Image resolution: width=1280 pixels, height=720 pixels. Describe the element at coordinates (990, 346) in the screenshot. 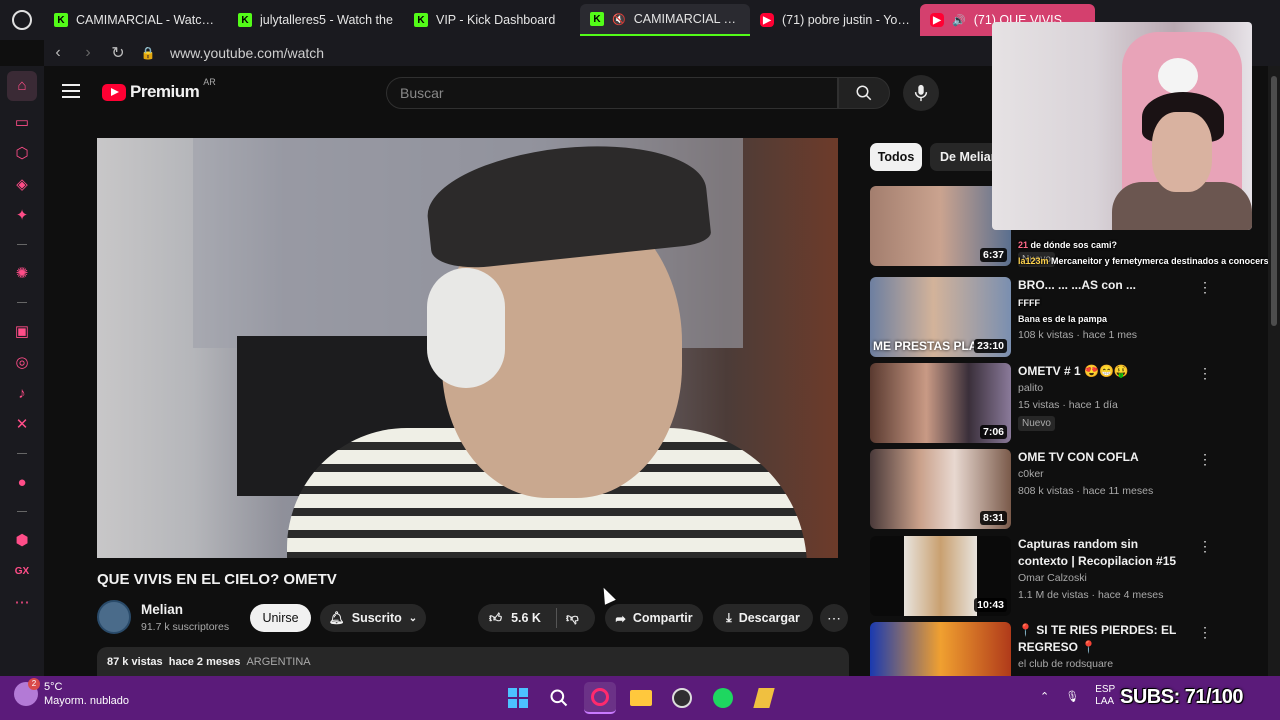

I see `duration-badge: 23:10` at that location.